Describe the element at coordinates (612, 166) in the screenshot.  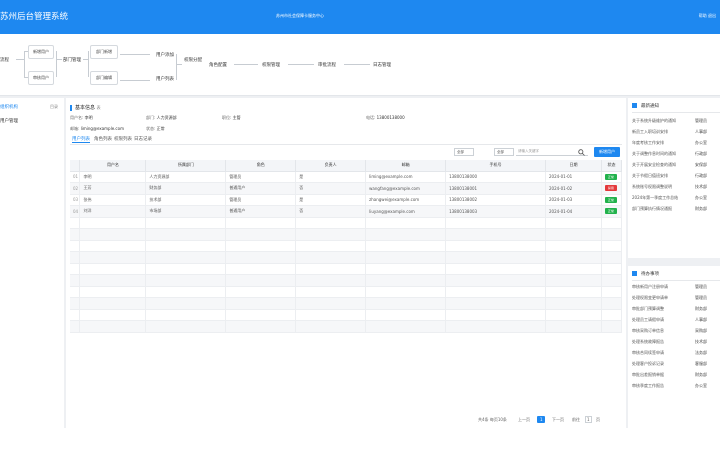
I see `col-header: 状态` at that location.